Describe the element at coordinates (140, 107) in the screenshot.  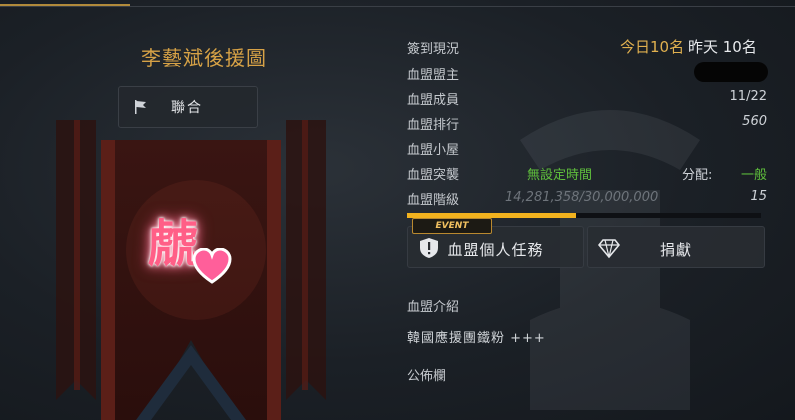
I see `flag-icon` at that location.